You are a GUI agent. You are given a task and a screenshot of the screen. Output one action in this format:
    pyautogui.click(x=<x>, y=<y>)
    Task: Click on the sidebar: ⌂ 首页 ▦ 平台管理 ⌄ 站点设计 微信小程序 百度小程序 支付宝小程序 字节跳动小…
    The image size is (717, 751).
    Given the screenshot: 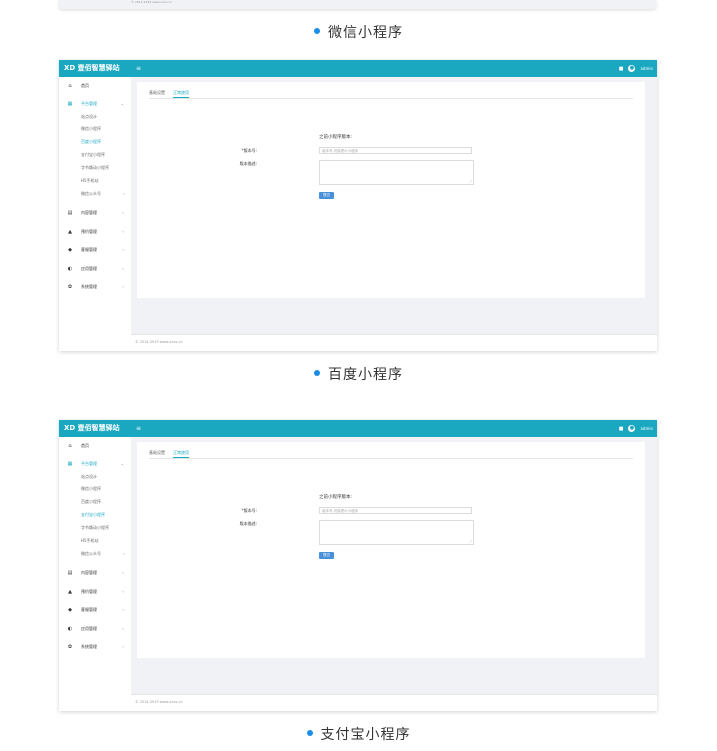 What is the action you would take?
    pyautogui.click(x=95, y=574)
    